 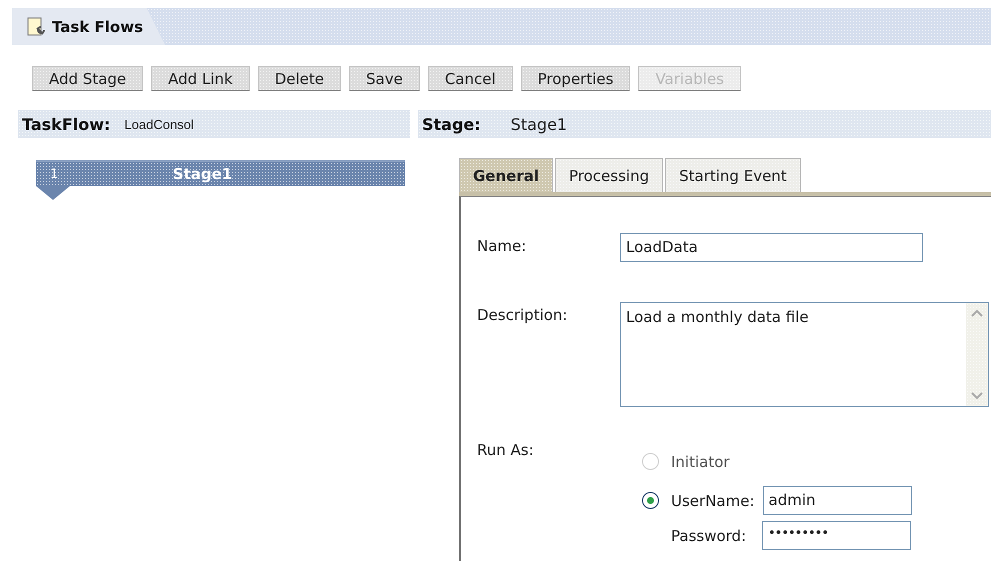 What do you see at coordinates (98, 27) in the screenshot?
I see `window-title: Task Flows` at bounding box center [98, 27].